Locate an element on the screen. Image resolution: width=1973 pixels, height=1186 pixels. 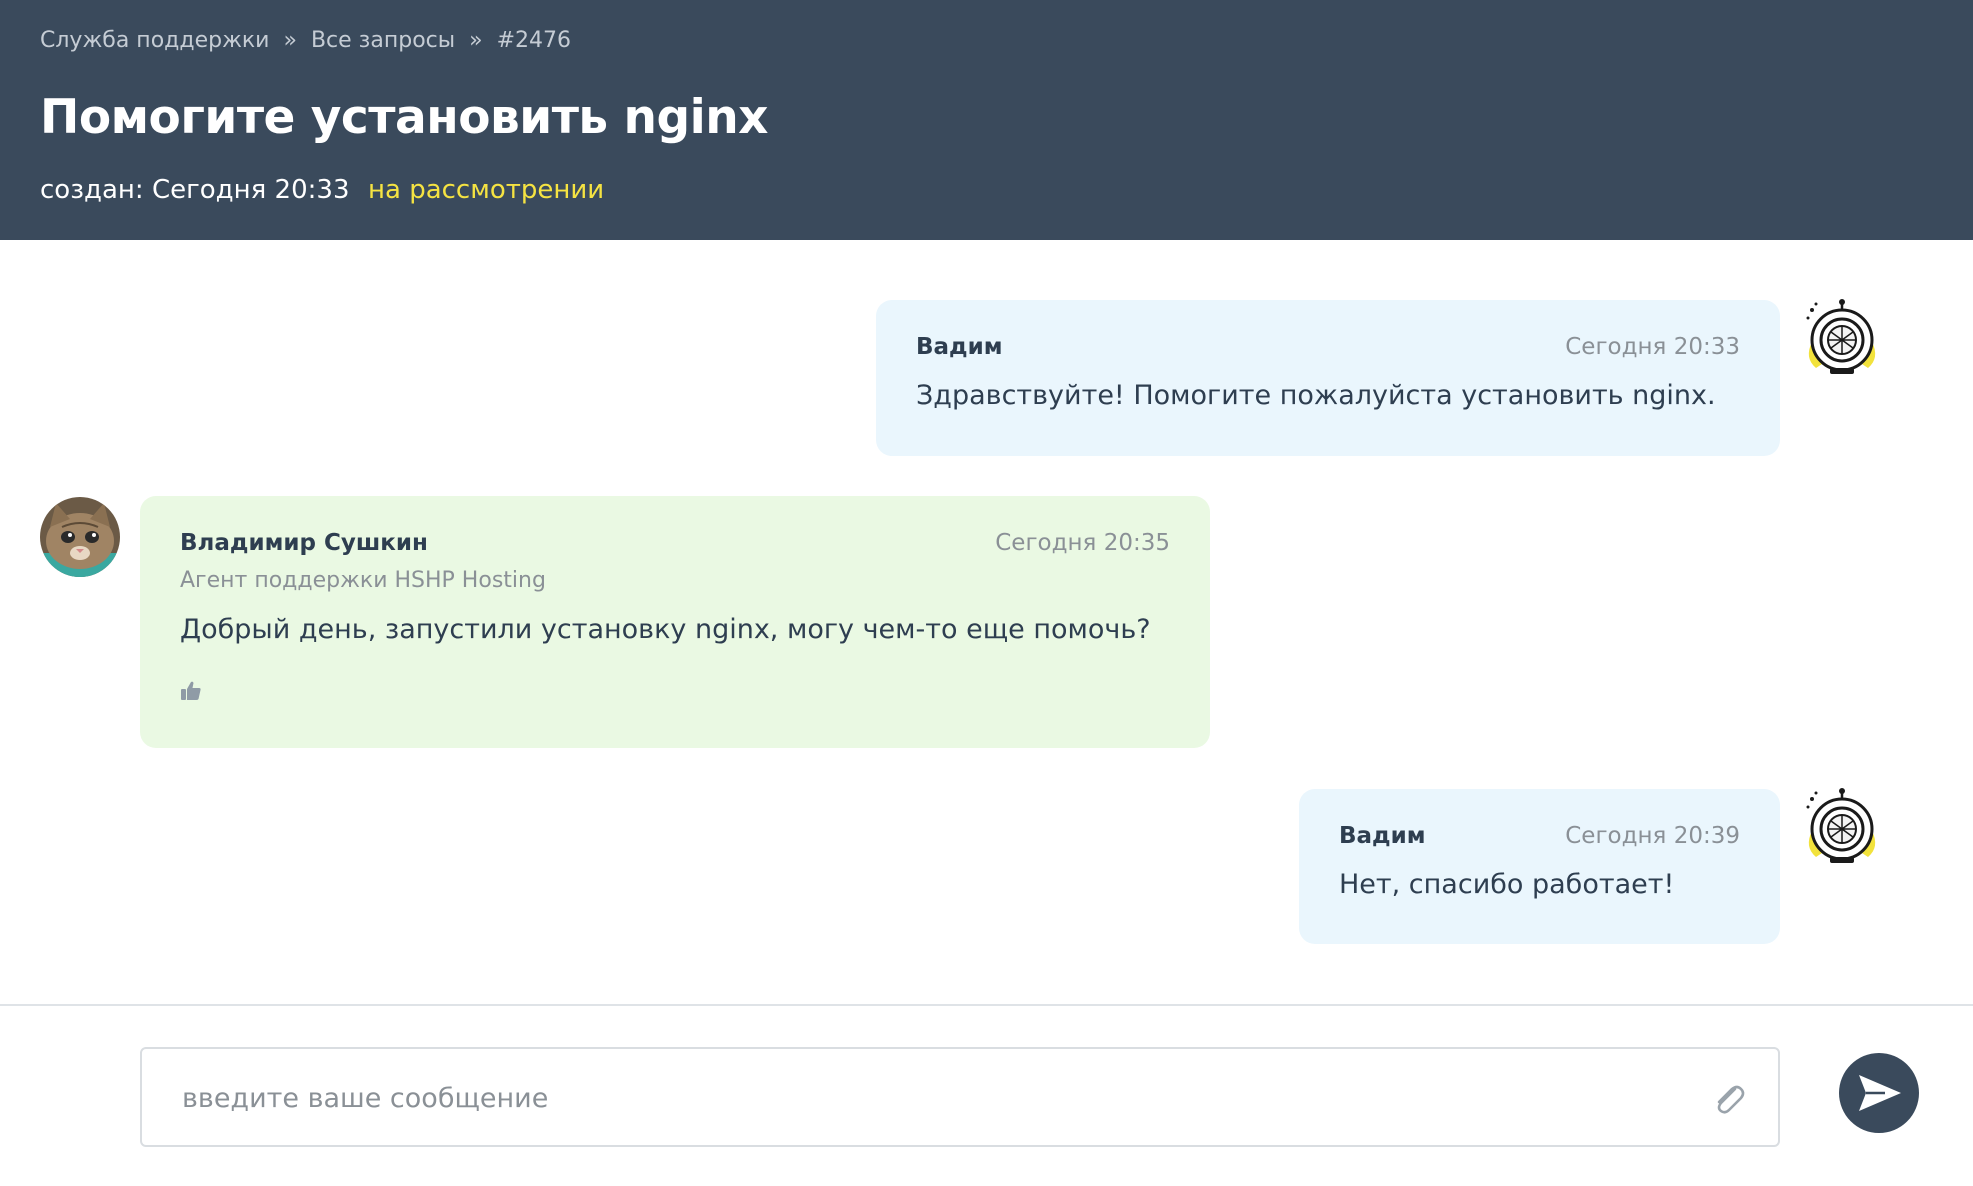
send-icon is located at coordinates (1880, 1093).